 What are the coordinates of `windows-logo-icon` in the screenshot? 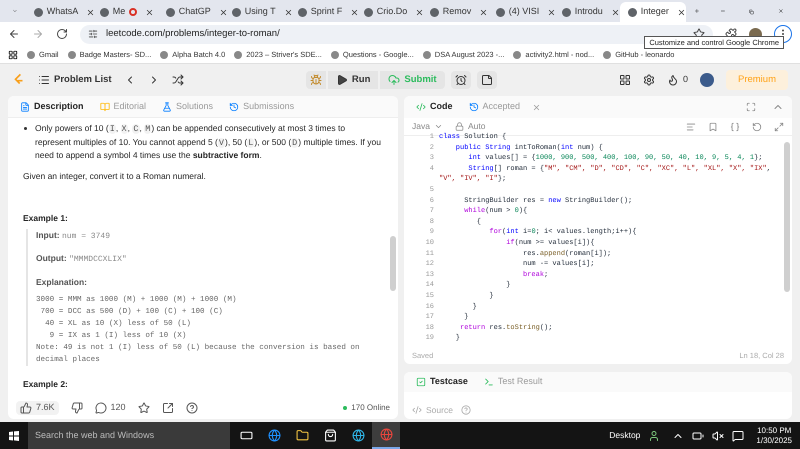 It's located at (14, 435).